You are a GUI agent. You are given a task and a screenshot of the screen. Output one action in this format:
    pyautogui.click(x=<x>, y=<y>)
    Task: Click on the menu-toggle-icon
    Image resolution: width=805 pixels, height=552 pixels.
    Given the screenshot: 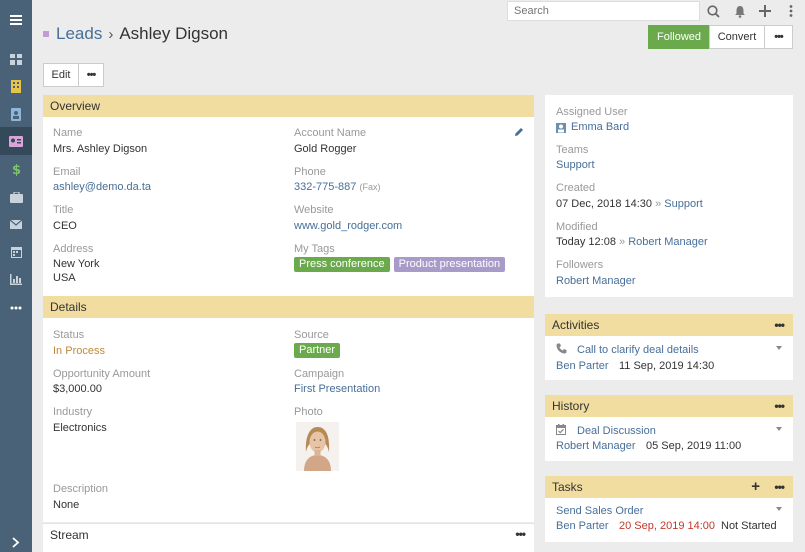 What is the action you would take?
    pyautogui.click(x=16, y=20)
    